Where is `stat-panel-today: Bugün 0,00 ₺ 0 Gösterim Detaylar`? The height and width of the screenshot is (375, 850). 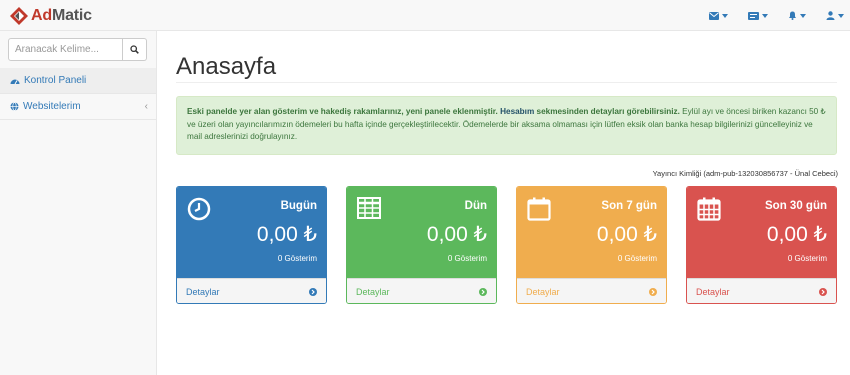
stat-panel-today: Bugün 0,00 ₺ 0 Gösterim Detaylar is located at coordinates (251, 245).